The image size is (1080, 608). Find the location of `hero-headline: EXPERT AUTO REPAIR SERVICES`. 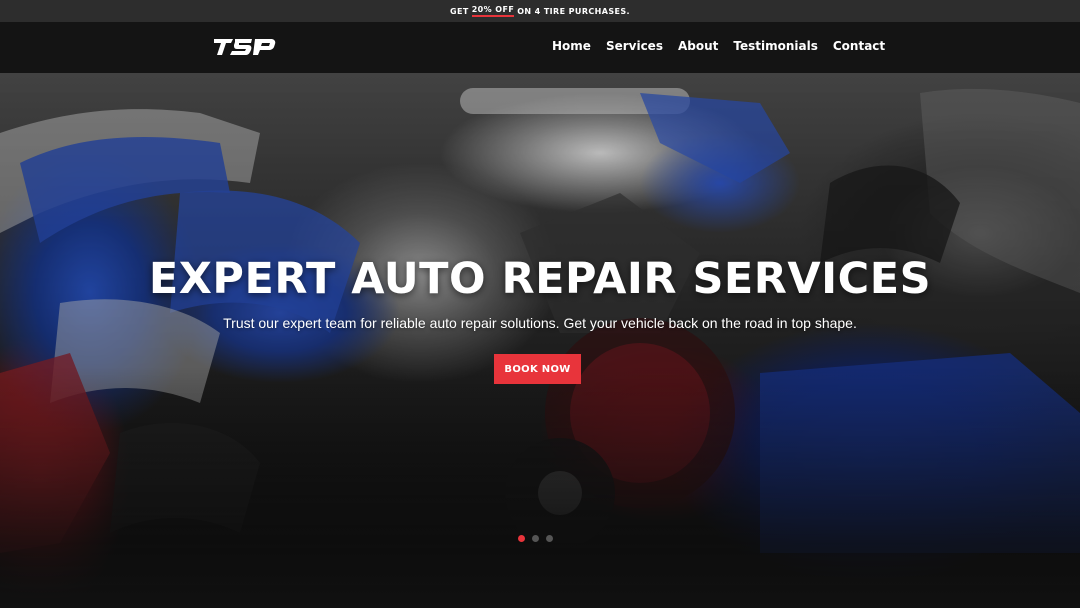

hero-headline: EXPERT AUTO REPAIR SERVICES is located at coordinates (540, 279).